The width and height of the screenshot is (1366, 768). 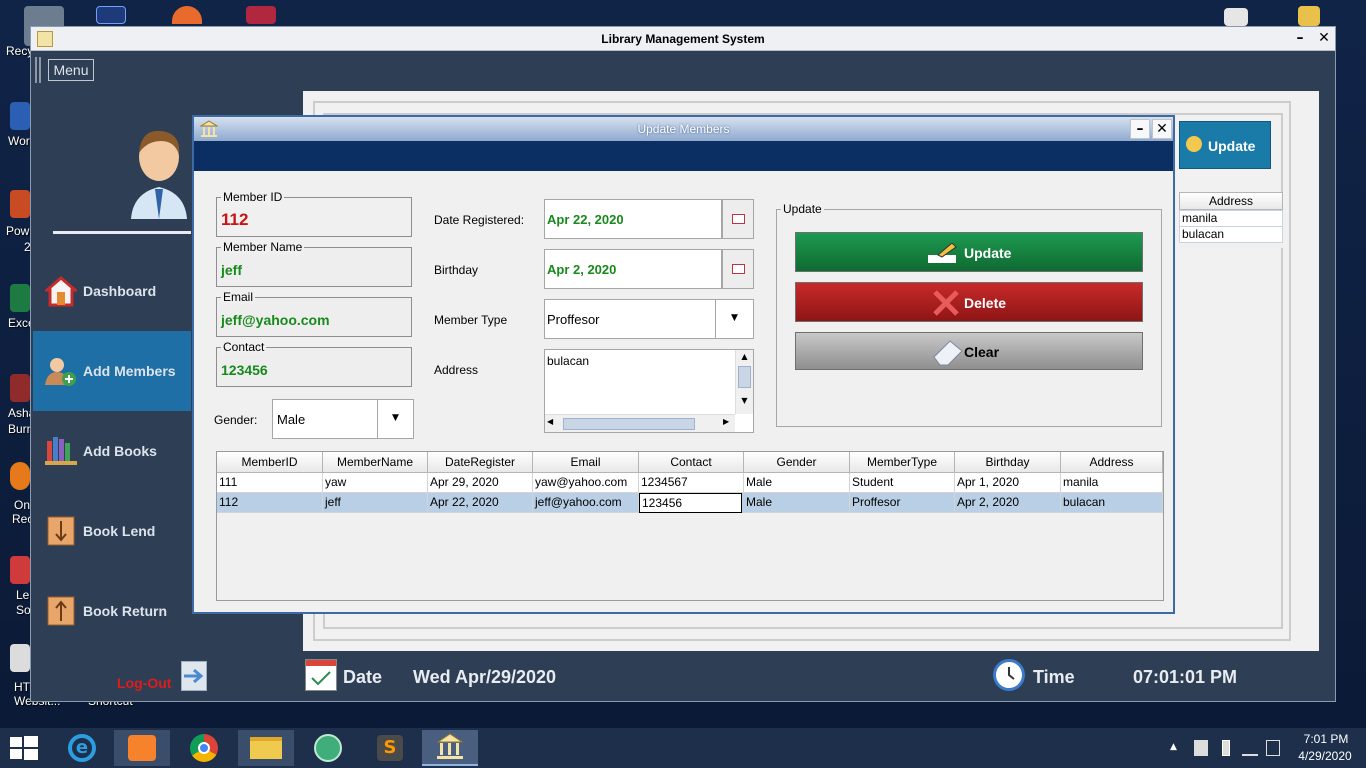 What do you see at coordinates (20, 204) in the screenshot?
I see `powerpoint-icon` at bounding box center [20, 204].